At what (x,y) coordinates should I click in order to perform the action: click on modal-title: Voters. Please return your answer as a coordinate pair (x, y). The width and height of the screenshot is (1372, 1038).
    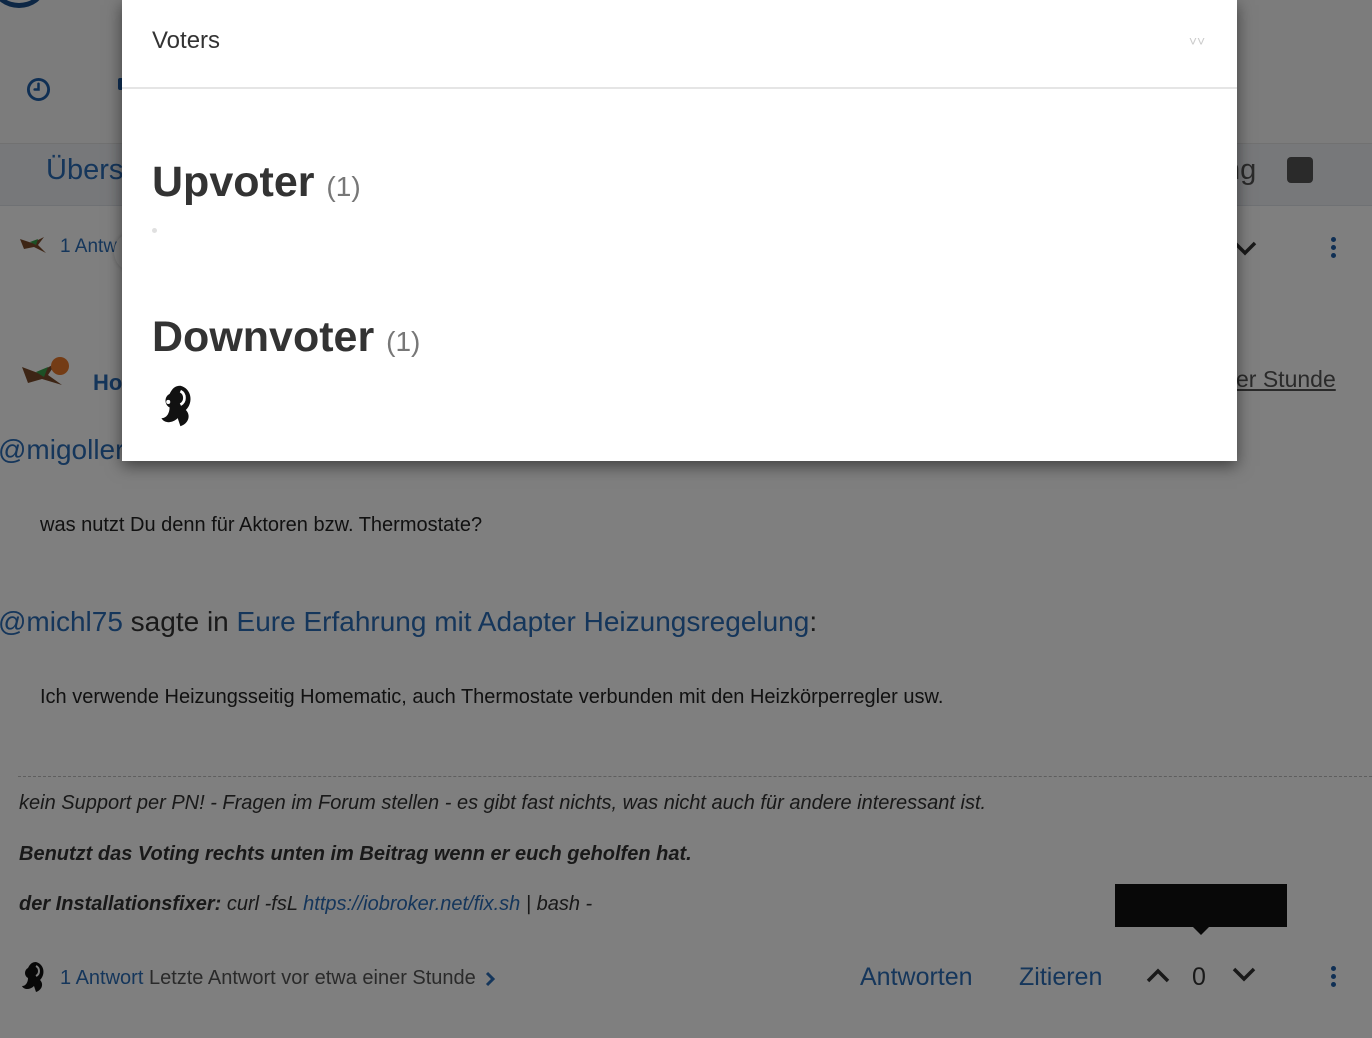
    Looking at the image, I should click on (186, 40).